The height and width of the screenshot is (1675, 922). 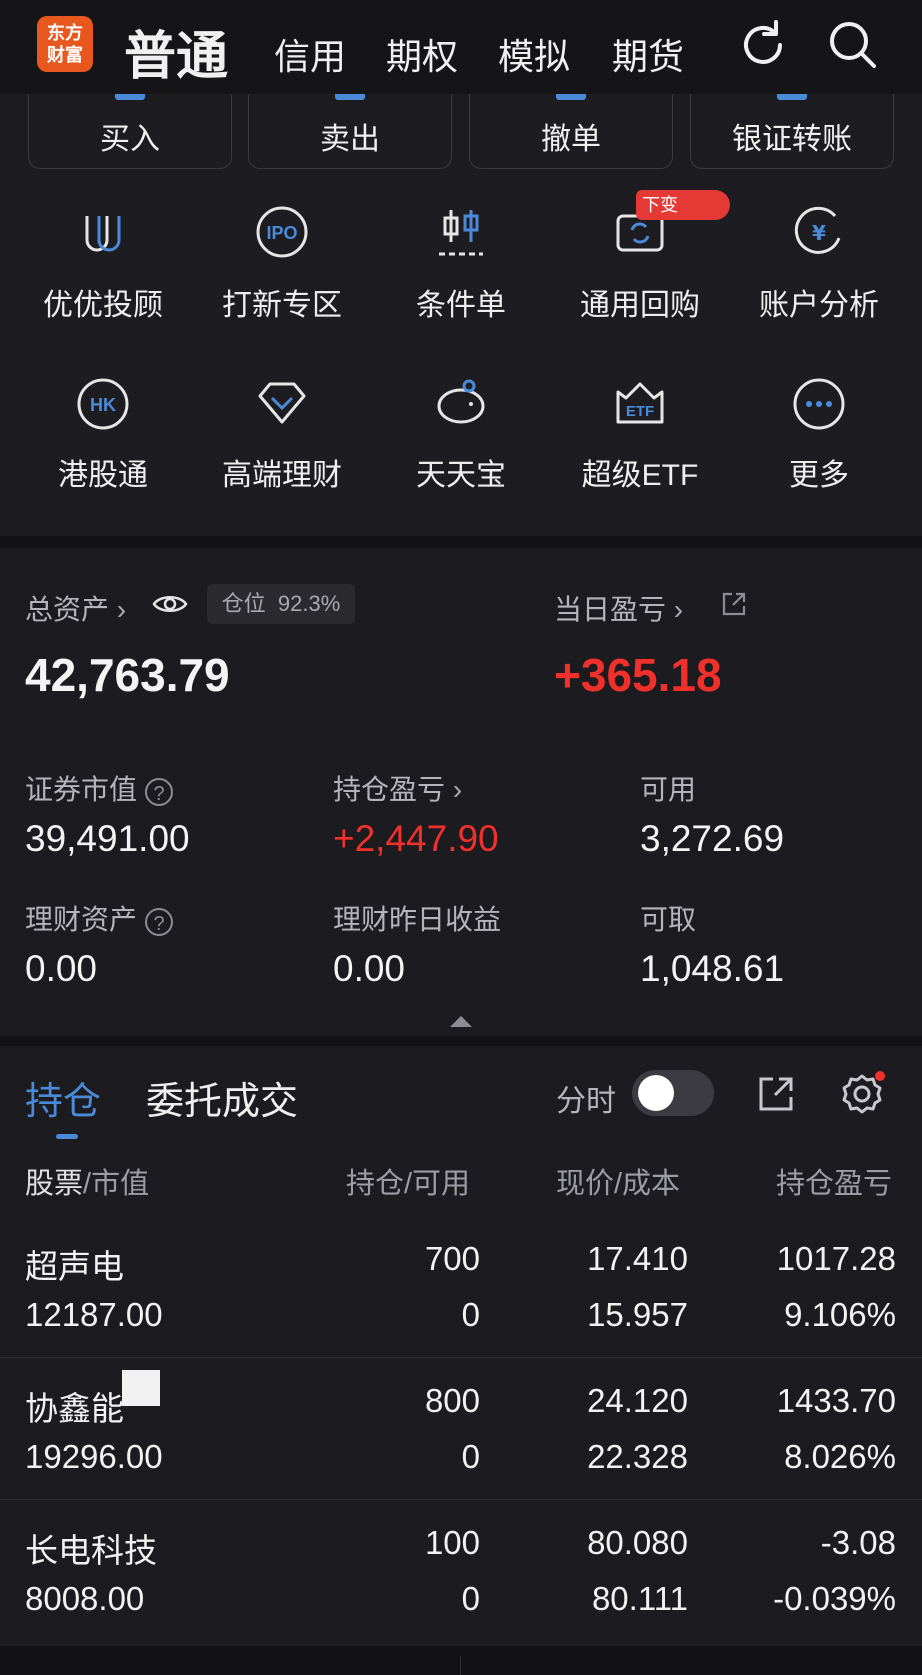 What do you see at coordinates (67, 609) in the screenshot?
I see `total-assets-label: 总资产` at bounding box center [67, 609].